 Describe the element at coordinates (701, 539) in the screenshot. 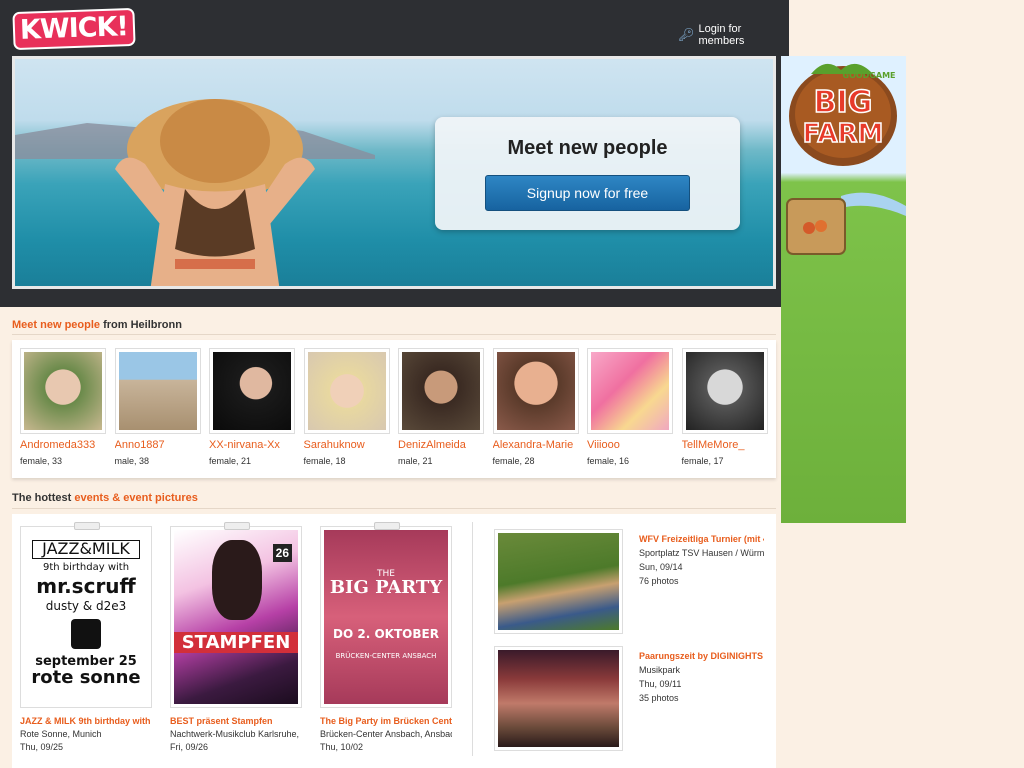

I see `gallery-title: WFV Freizeitliga Turnier (mit 4` at that location.